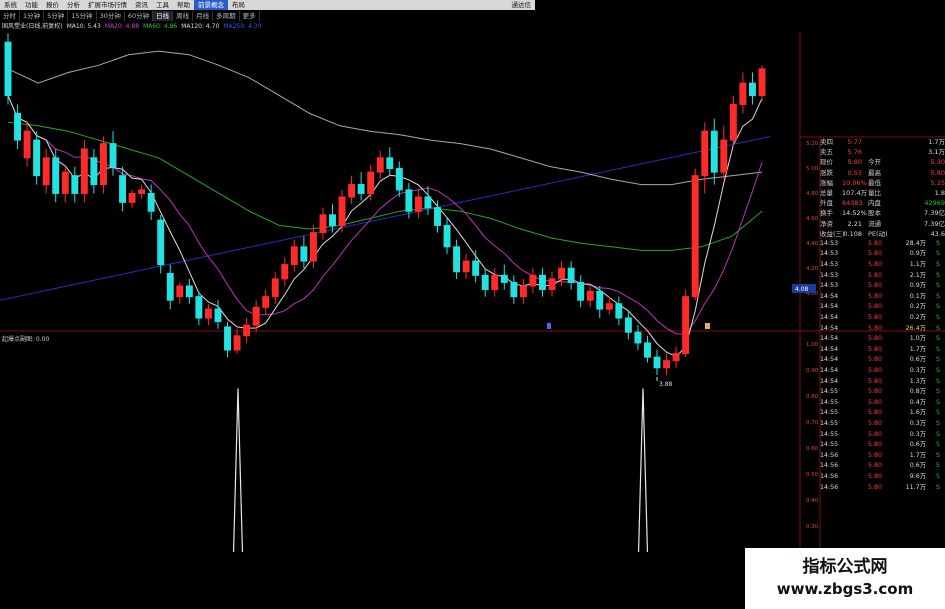  I want to click on period-tab: 更多, so click(250, 16).